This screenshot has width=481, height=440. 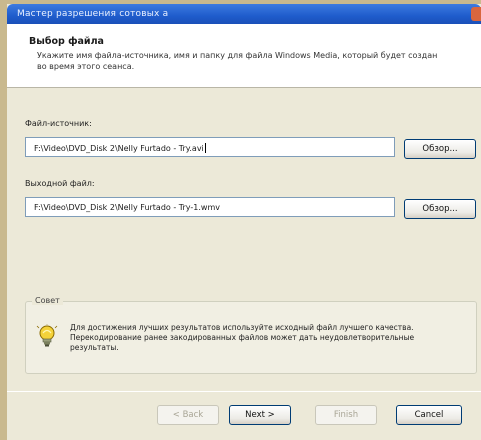 I want to click on window-title: Мастер разрешения сотовых a, so click(x=93, y=14).